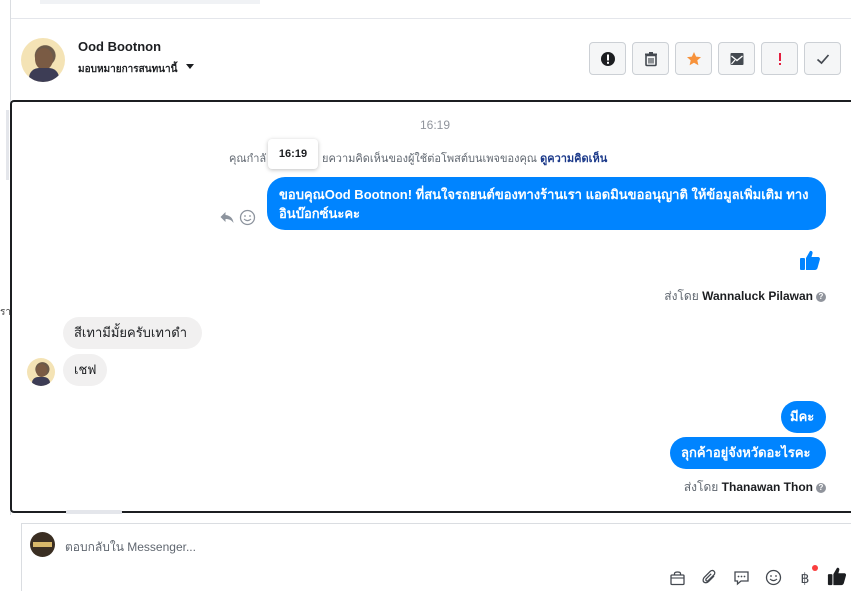 The height and width of the screenshot is (591, 851). Describe the element at coordinates (573, 159) in the screenshot. I see `view-comment-link: ดูความคิดเห็น` at that location.